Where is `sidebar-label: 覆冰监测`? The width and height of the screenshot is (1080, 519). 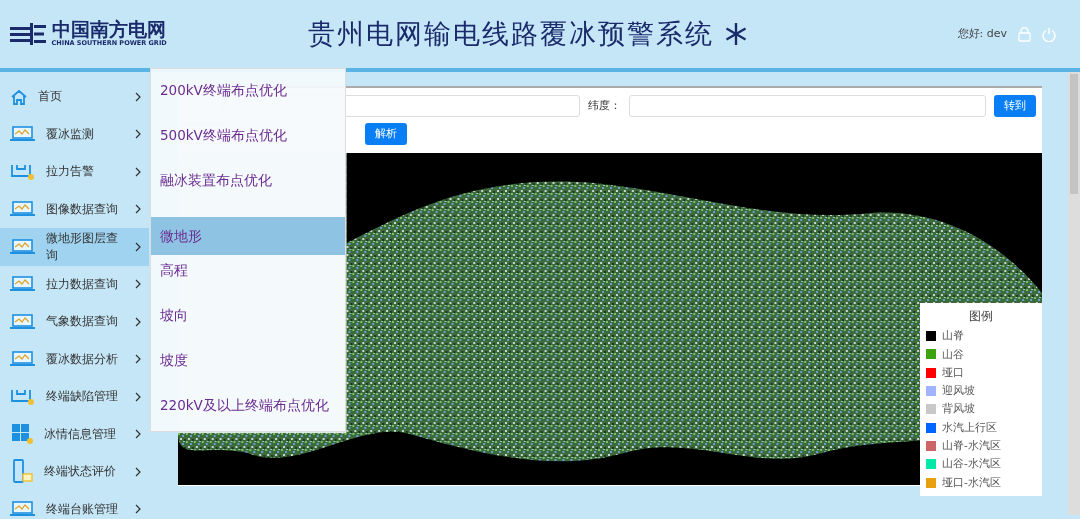 sidebar-label: 覆冰监测 is located at coordinates (70, 134).